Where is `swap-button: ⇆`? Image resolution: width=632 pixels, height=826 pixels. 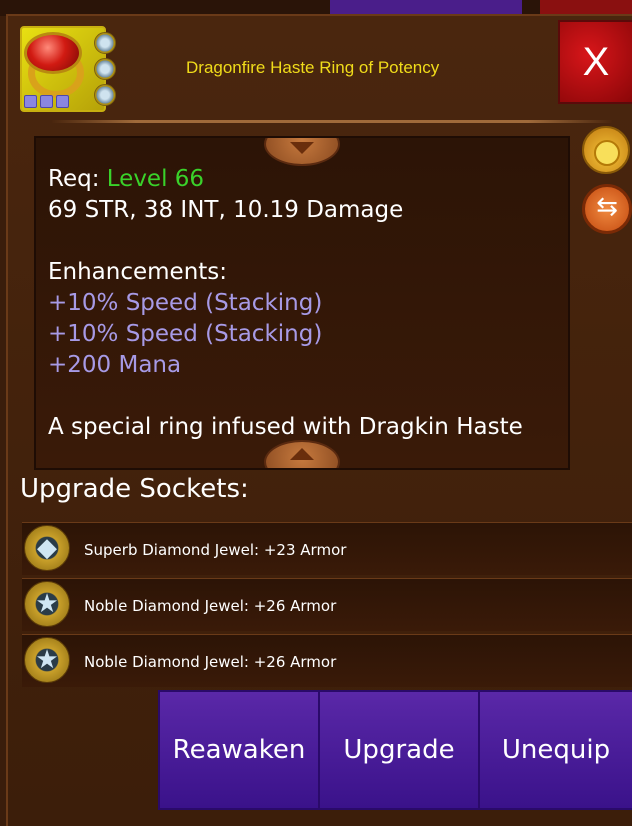 swap-button: ⇆ is located at coordinates (607, 209).